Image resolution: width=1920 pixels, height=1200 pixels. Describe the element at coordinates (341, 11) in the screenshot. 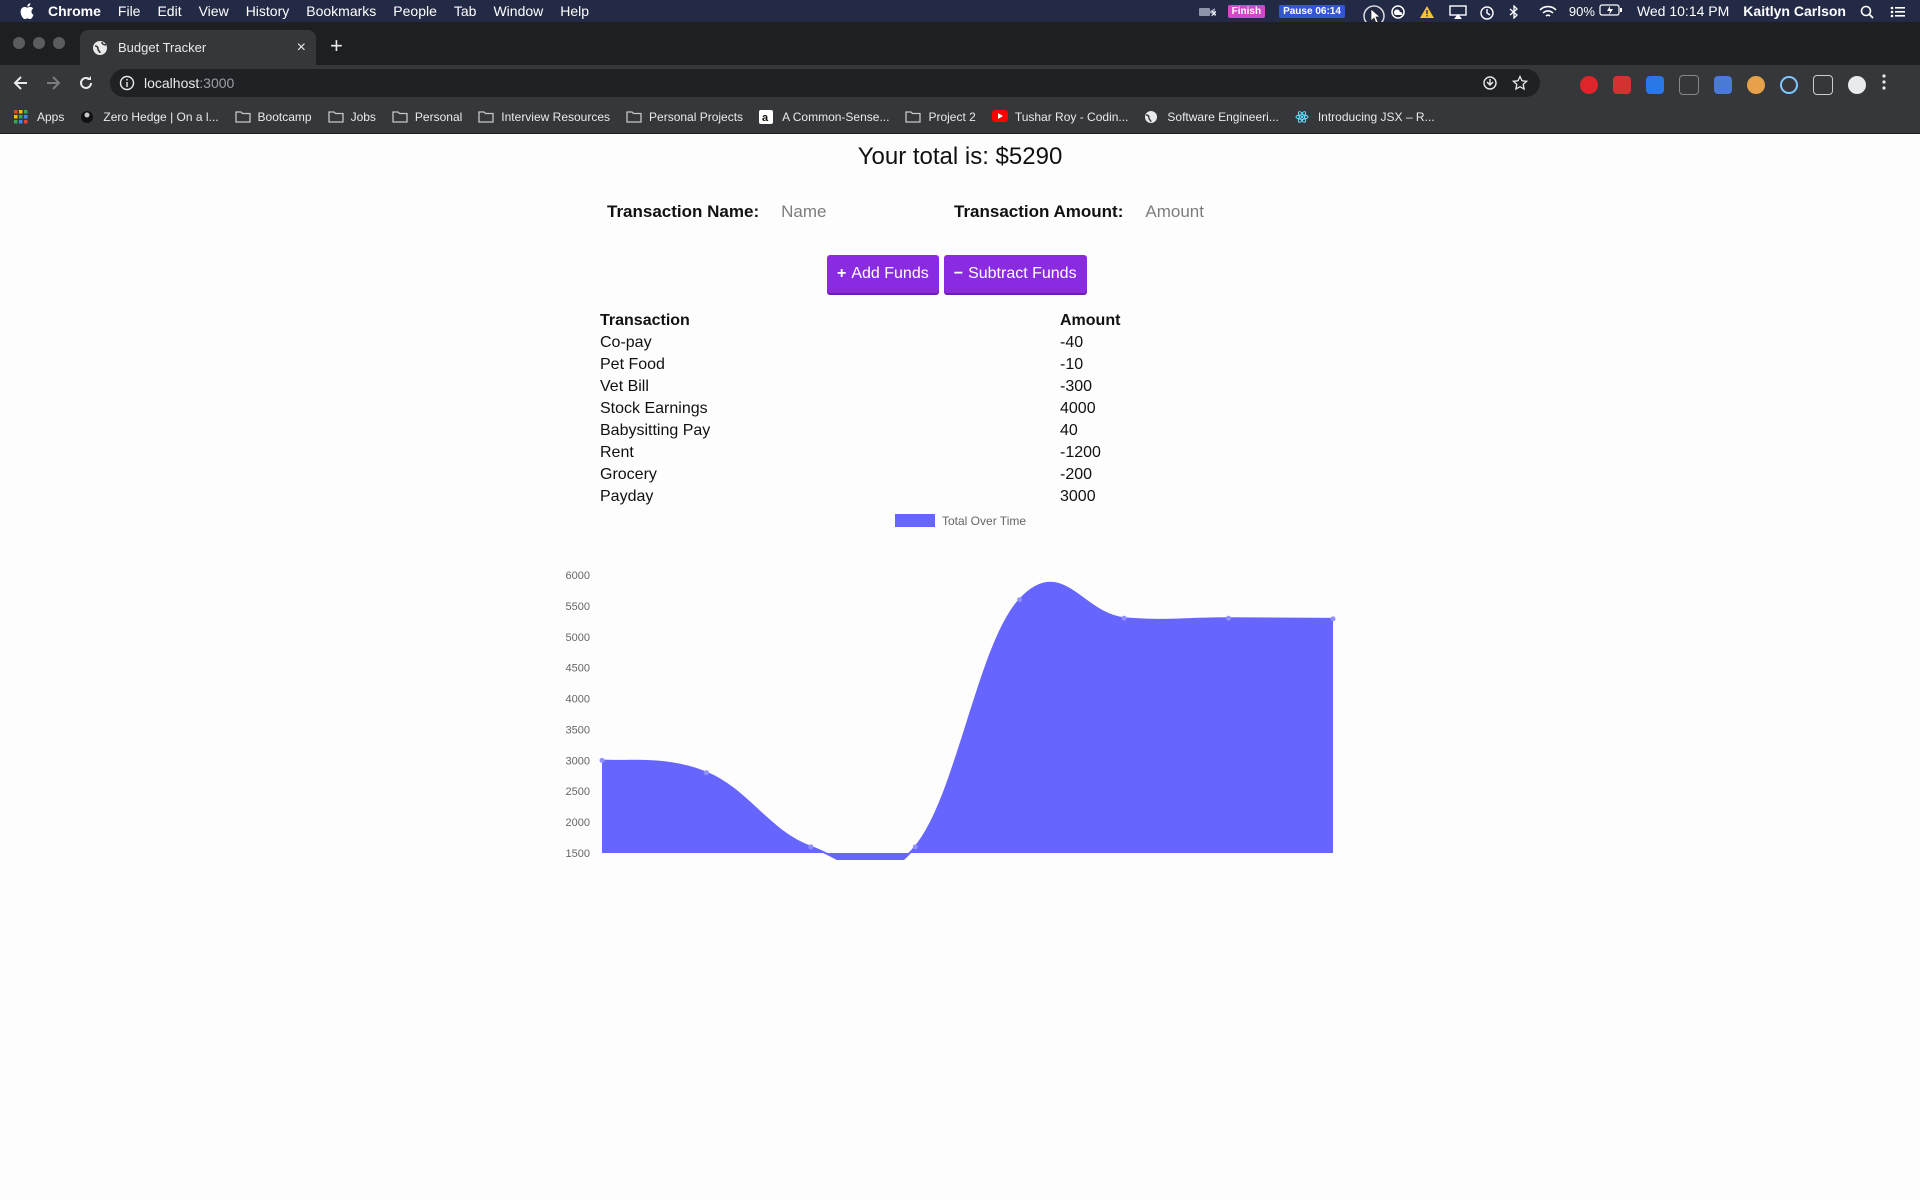

I see `menu-bookmarks: Bookmarks` at that location.